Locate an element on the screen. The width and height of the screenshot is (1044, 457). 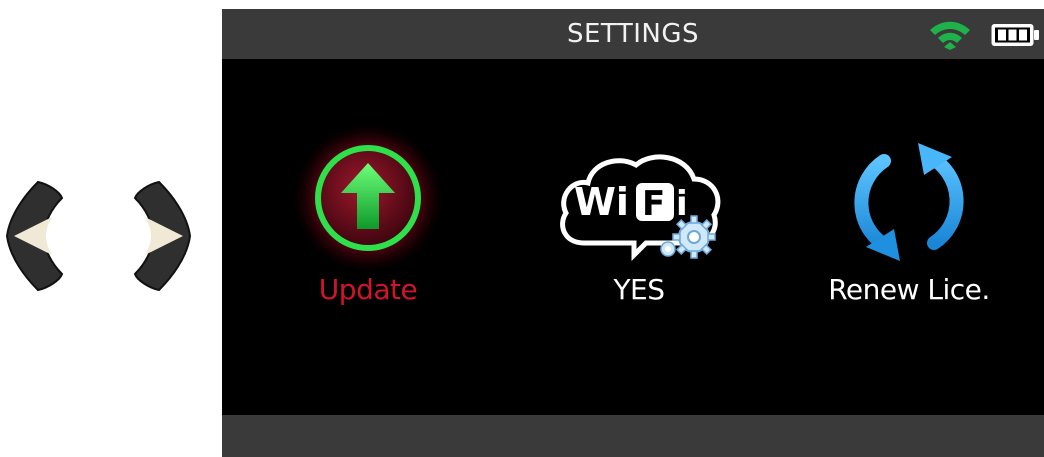
menu-item-label: Update is located at coordinates (368, 289).